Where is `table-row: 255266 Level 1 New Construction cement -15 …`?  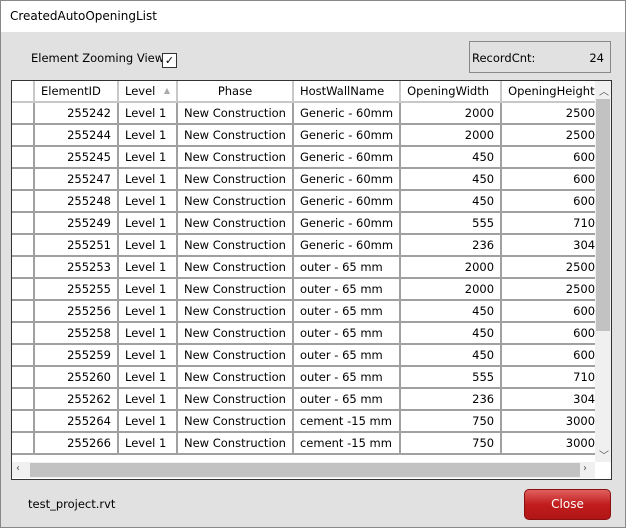
table-row: 255266 Level 1 New Construction cement -15 … is located at coordinates (308, 444).